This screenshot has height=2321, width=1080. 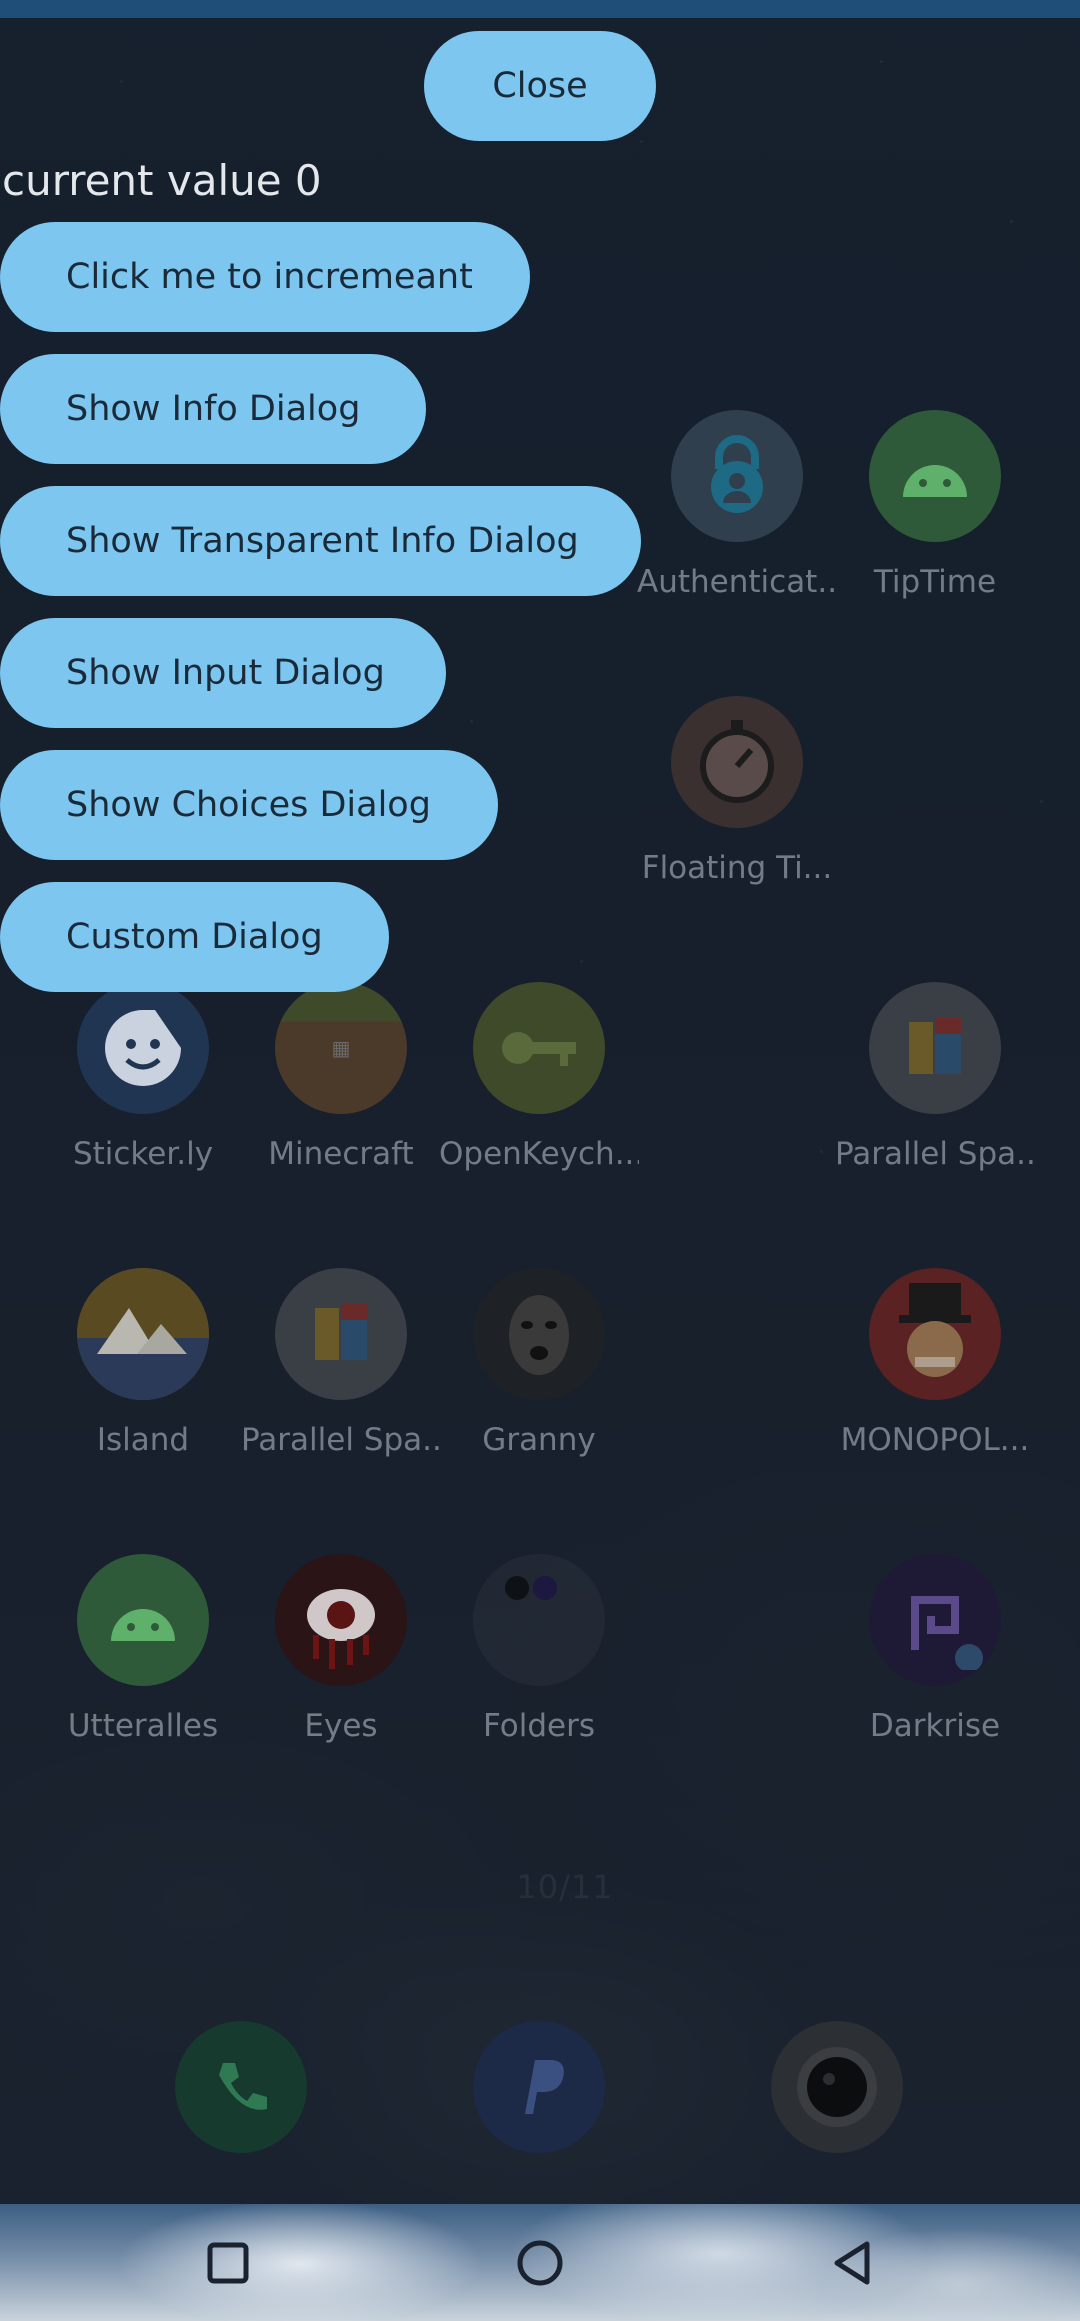 I want to click on app-tiptime: TipTime, so click(x=935, y=505).